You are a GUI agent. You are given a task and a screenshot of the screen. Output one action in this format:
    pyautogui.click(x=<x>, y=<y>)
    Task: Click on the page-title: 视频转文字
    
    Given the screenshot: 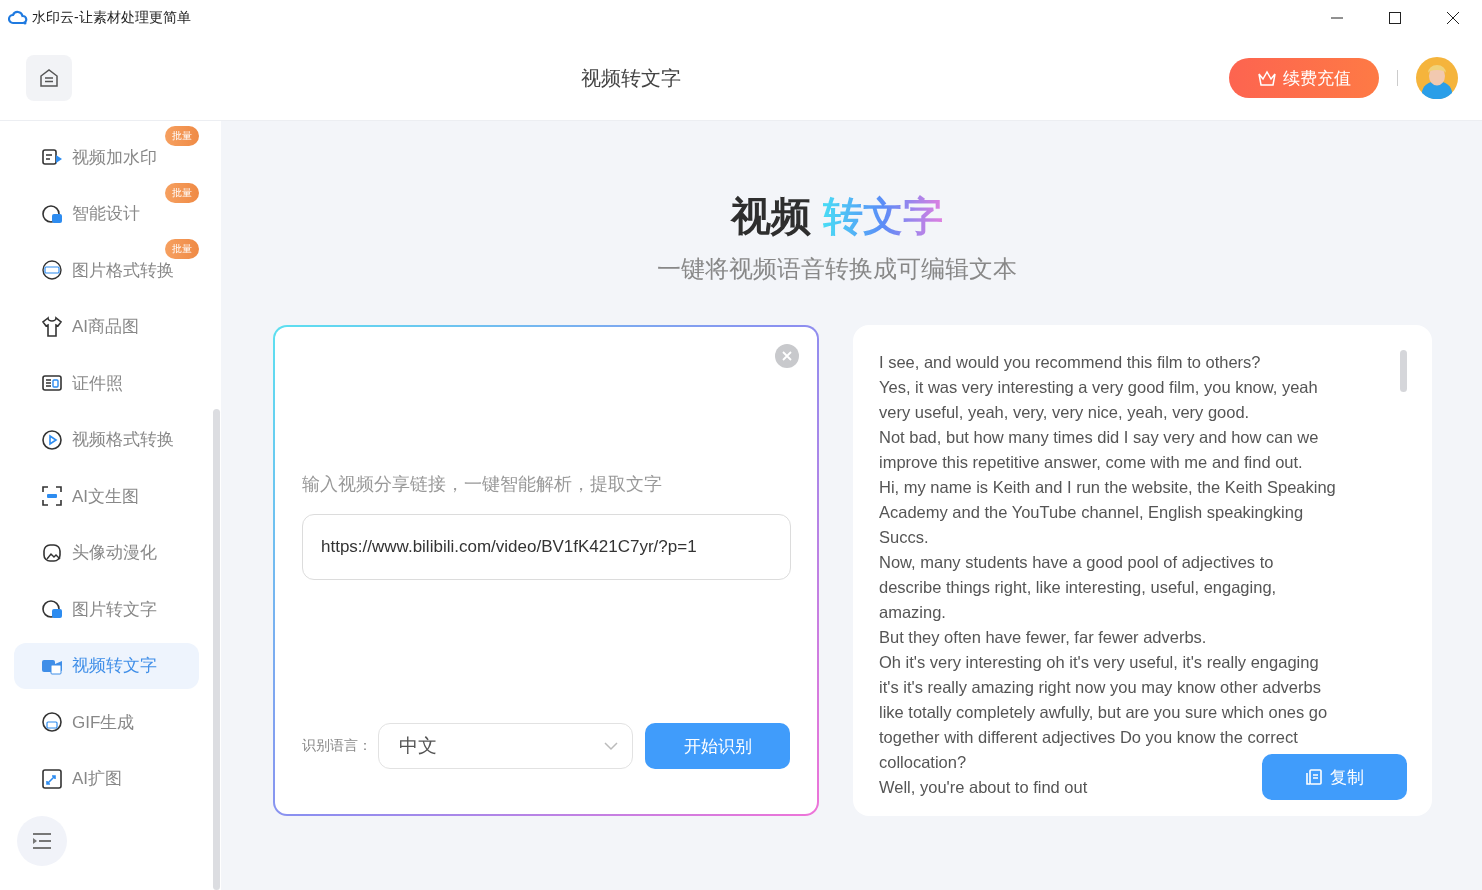 What is the action you would take?
    pyautogui.click(x=630, y=78)
    